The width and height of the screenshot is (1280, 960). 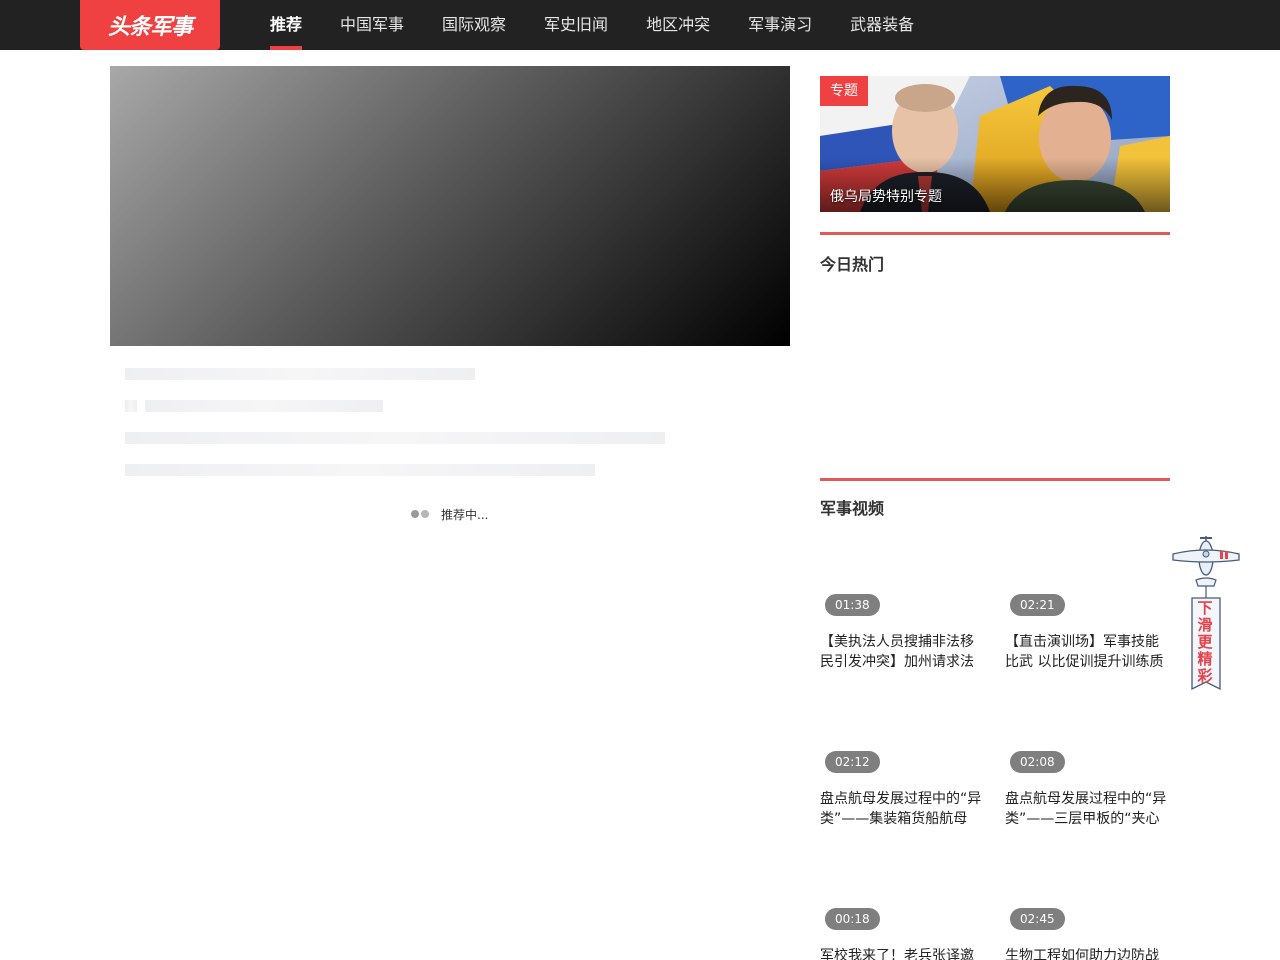 I want to click on channel-nav: 推荐 中国军事 国际观察 军史旧闻 地区冲突 军事演习 武器装备, so click(x=611, y=25).